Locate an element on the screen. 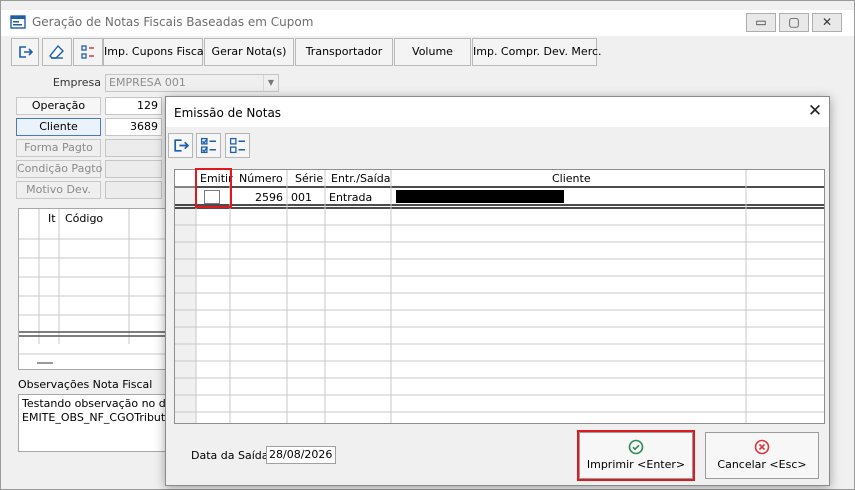 Image resolution: width=855 pixels, height=490 pixels. row-serie: 001 is located at coordinates (301, 197).